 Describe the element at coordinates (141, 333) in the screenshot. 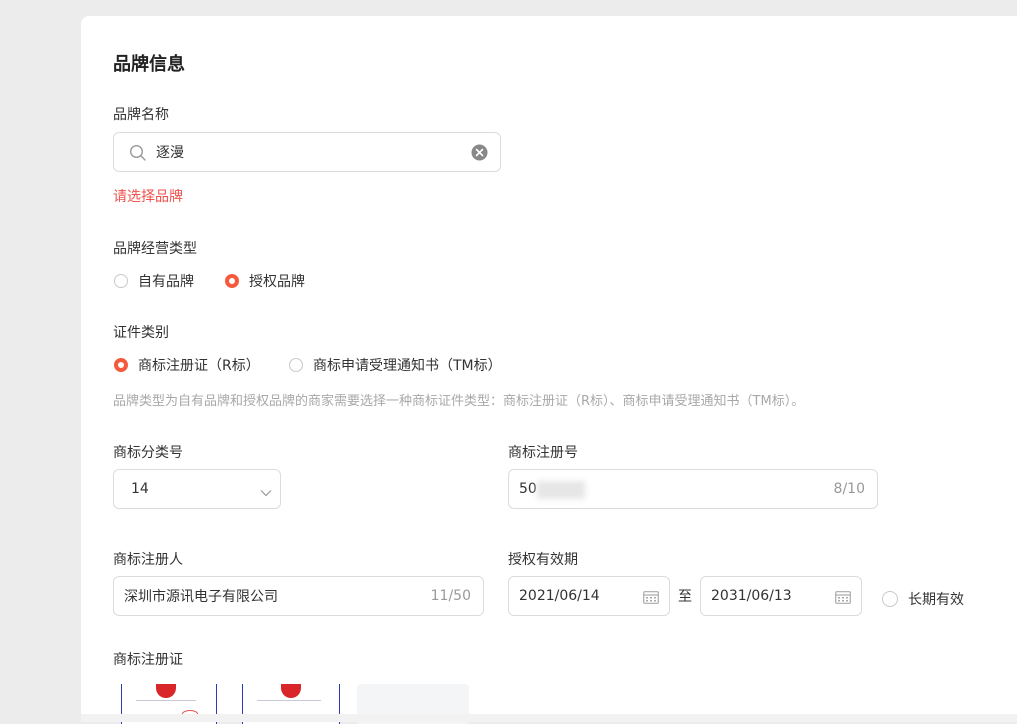

I see `cert-type-label: 证件类别` at that location.